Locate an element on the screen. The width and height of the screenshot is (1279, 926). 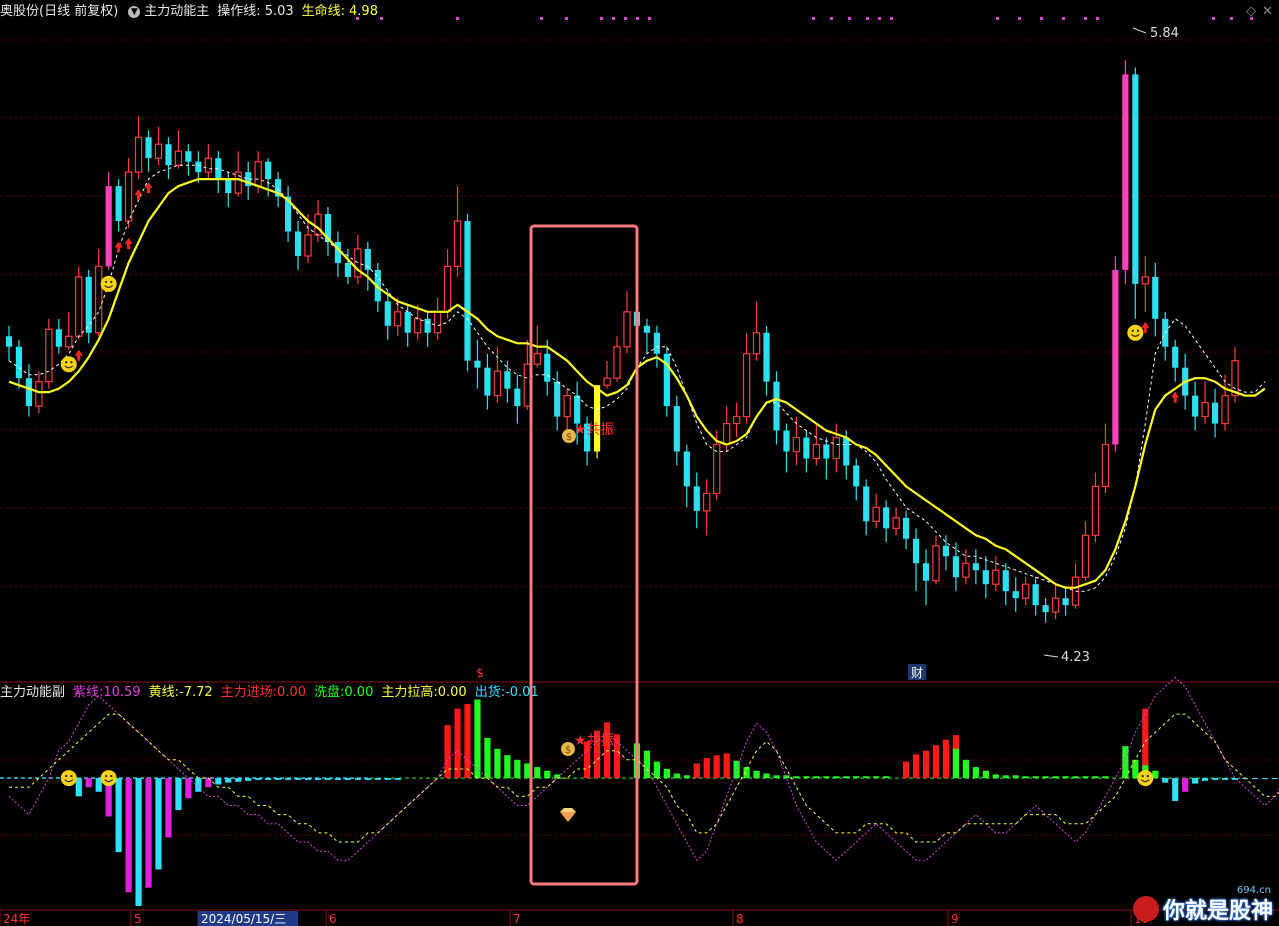
smiley-icon is located at coordinates (1135, 332).